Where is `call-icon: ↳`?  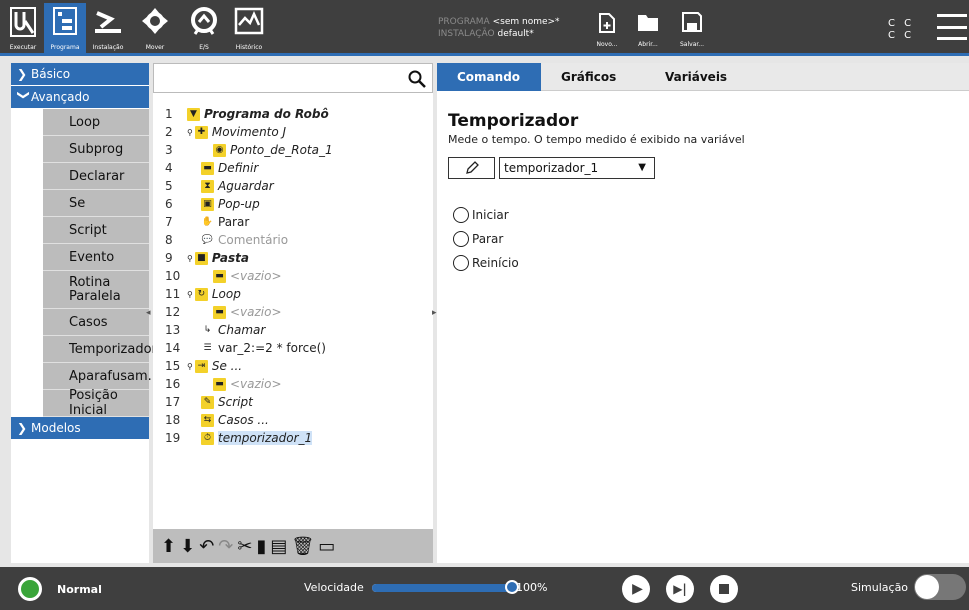 call-icon: ↳ is located at coordinates (207, 330).